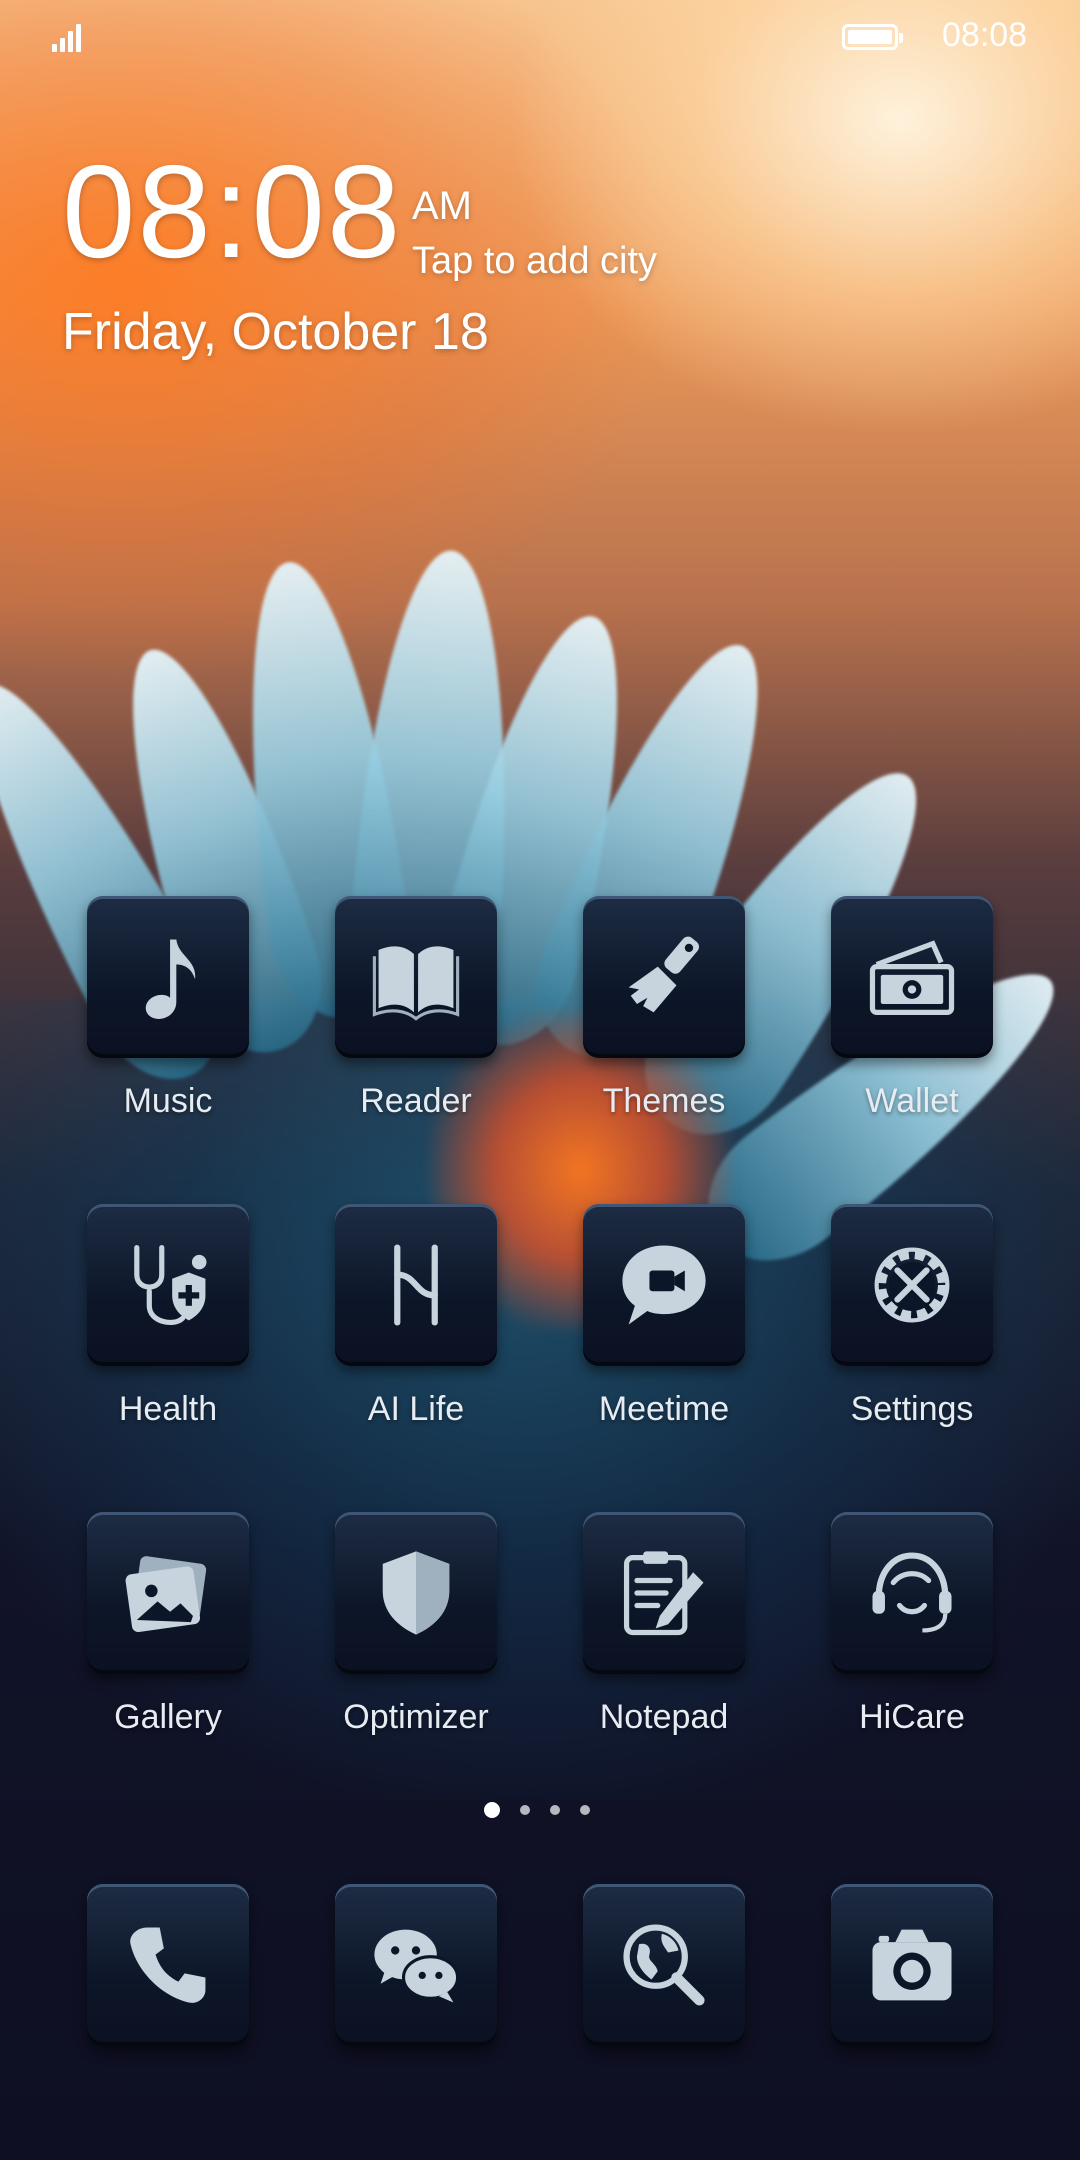 This screenshot has height=2160, width=1080. I want to click on shield-icon, so click(416, 1593).